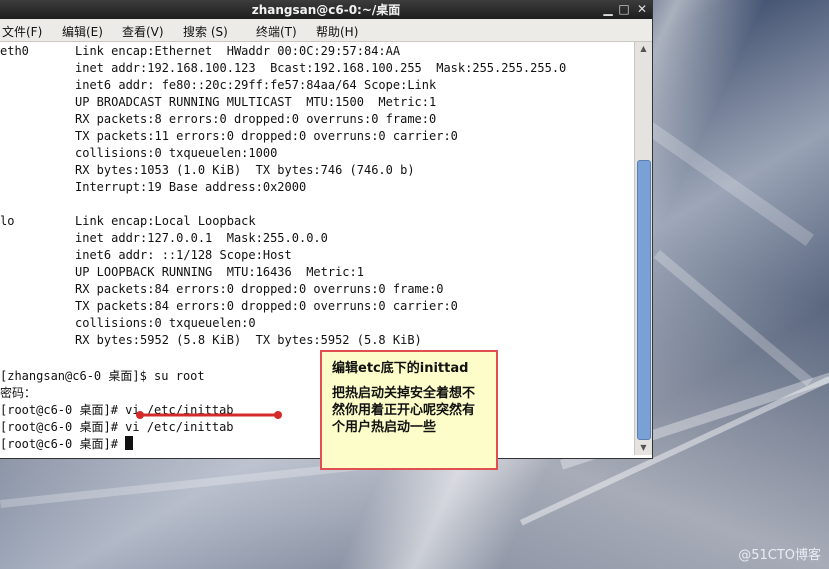 Image resolution: width=829 pixels, height=569 pixels. Describe the element at coordinates (642, 9) in the screenshot. I see `close-icon: ✕` at that location.